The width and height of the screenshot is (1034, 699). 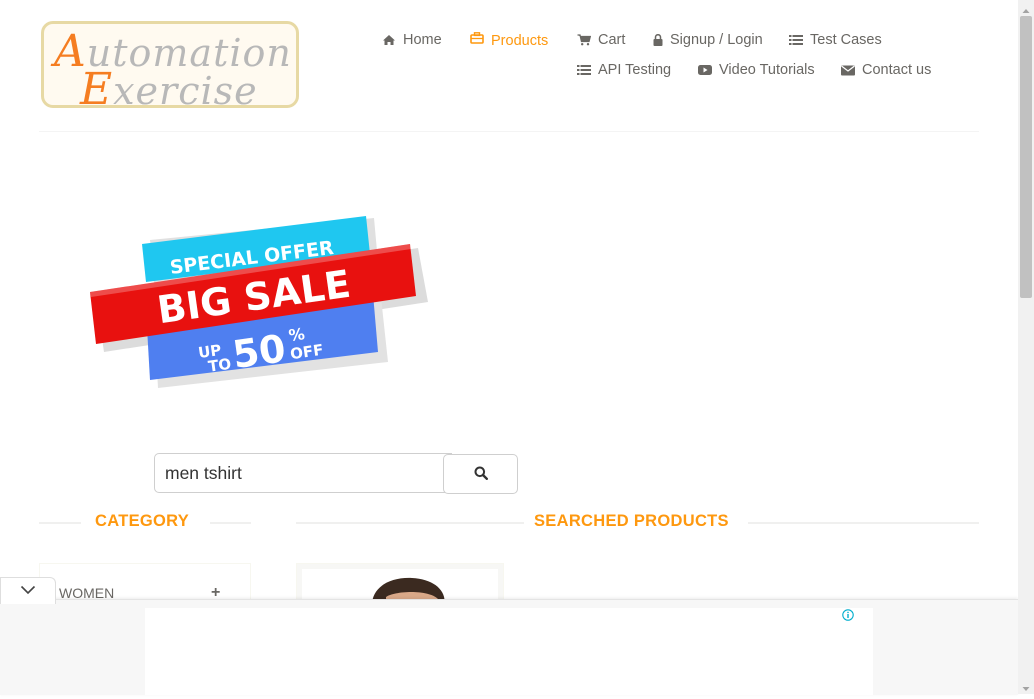 What do you see at coordinates (60, 523) in the screenshot?
I see `category-title-line-left` at bounding box center [60, 523].